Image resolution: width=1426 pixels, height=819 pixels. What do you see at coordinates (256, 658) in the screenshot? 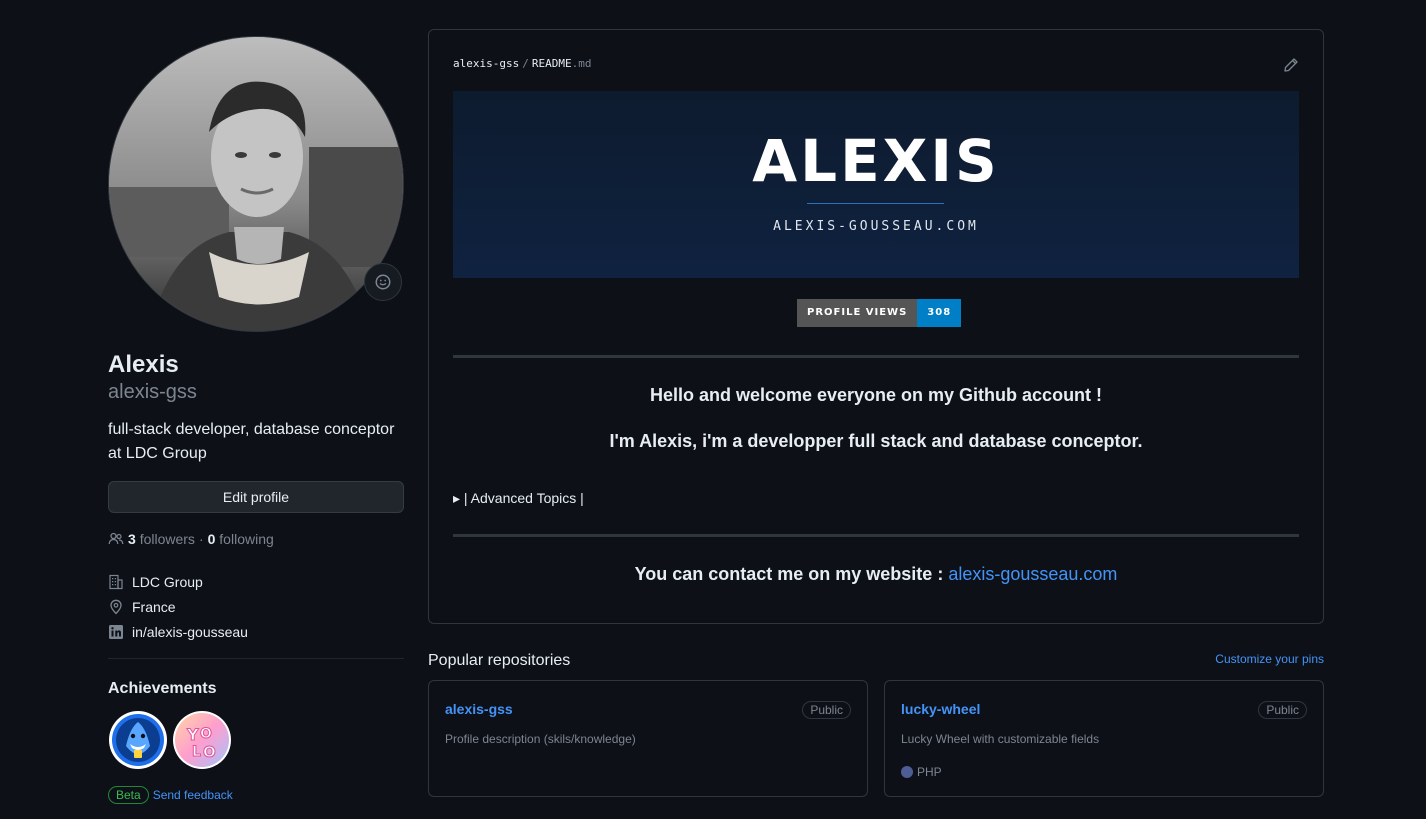
I see `sidebar-divider` at bounding box center [256, 658].